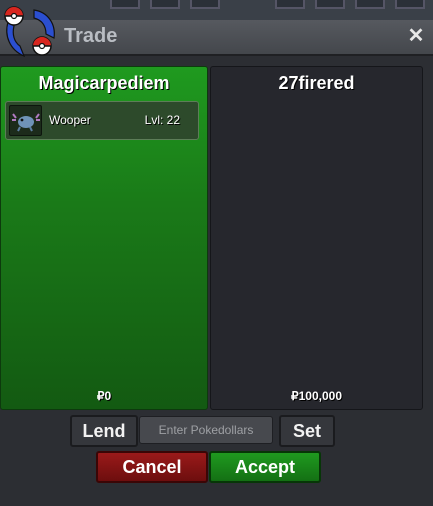 This screenshot has height=506, width=433. I want to click on cancel-button: Cancel, so click(152, 467).